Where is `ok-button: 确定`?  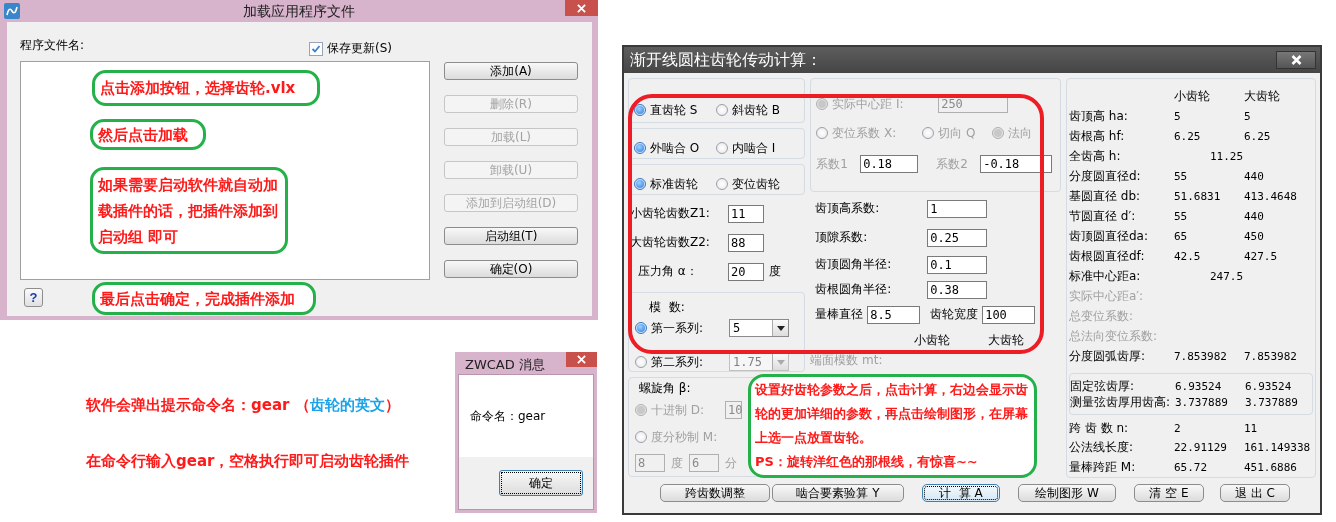
ok-button: 确定 is located at coordinates (541, 483).